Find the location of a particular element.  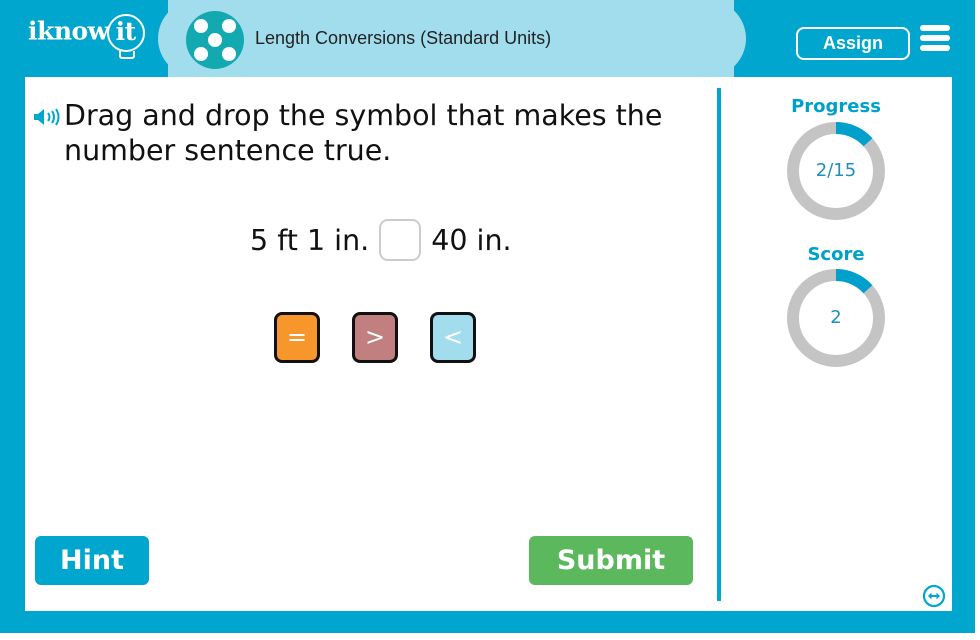

greater-than-symbol-tile: > is located at coordinates (375, 337).